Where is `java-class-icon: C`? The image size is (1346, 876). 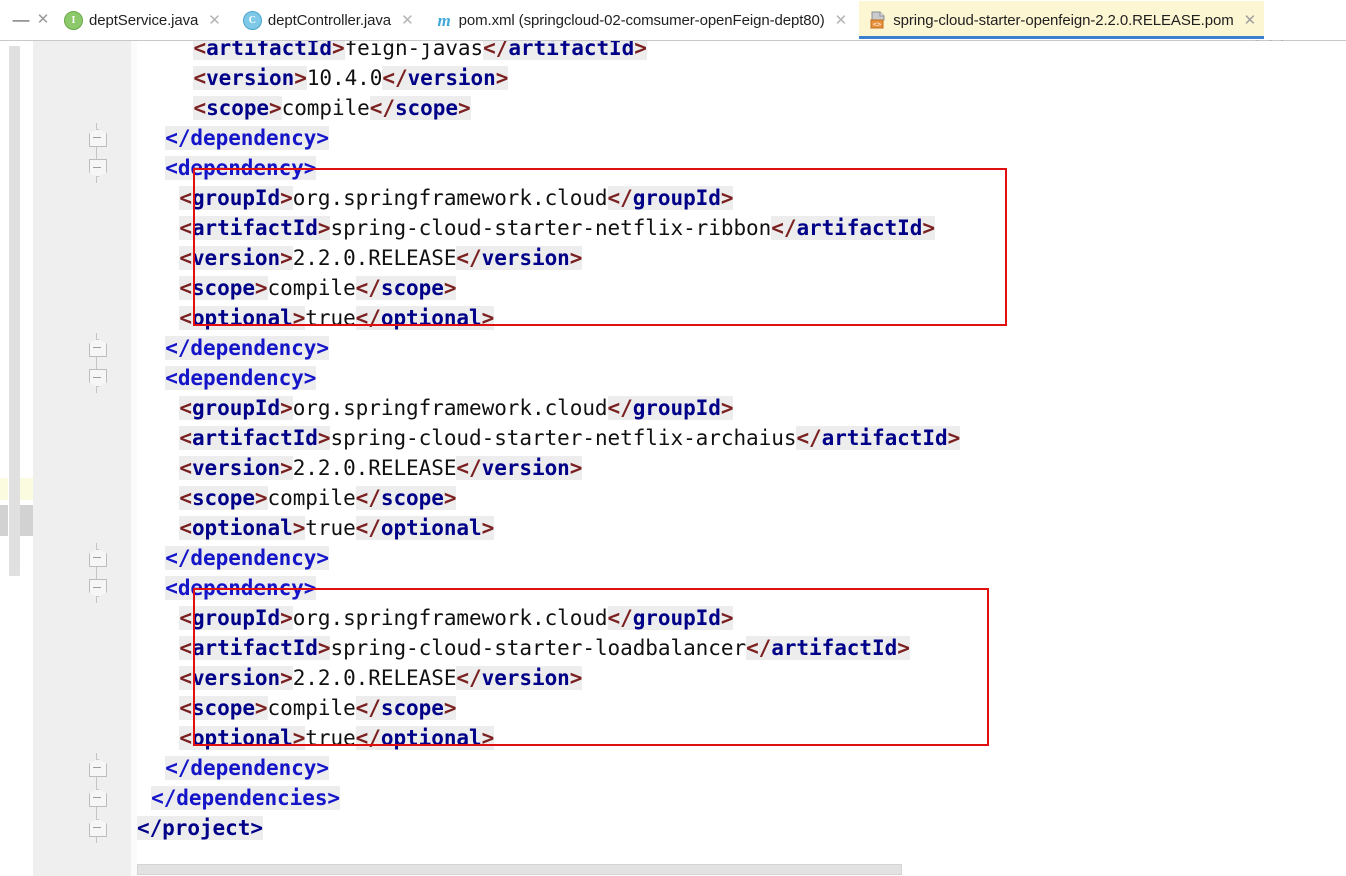
java-class-icon: C is located at coordinates (252, 20).